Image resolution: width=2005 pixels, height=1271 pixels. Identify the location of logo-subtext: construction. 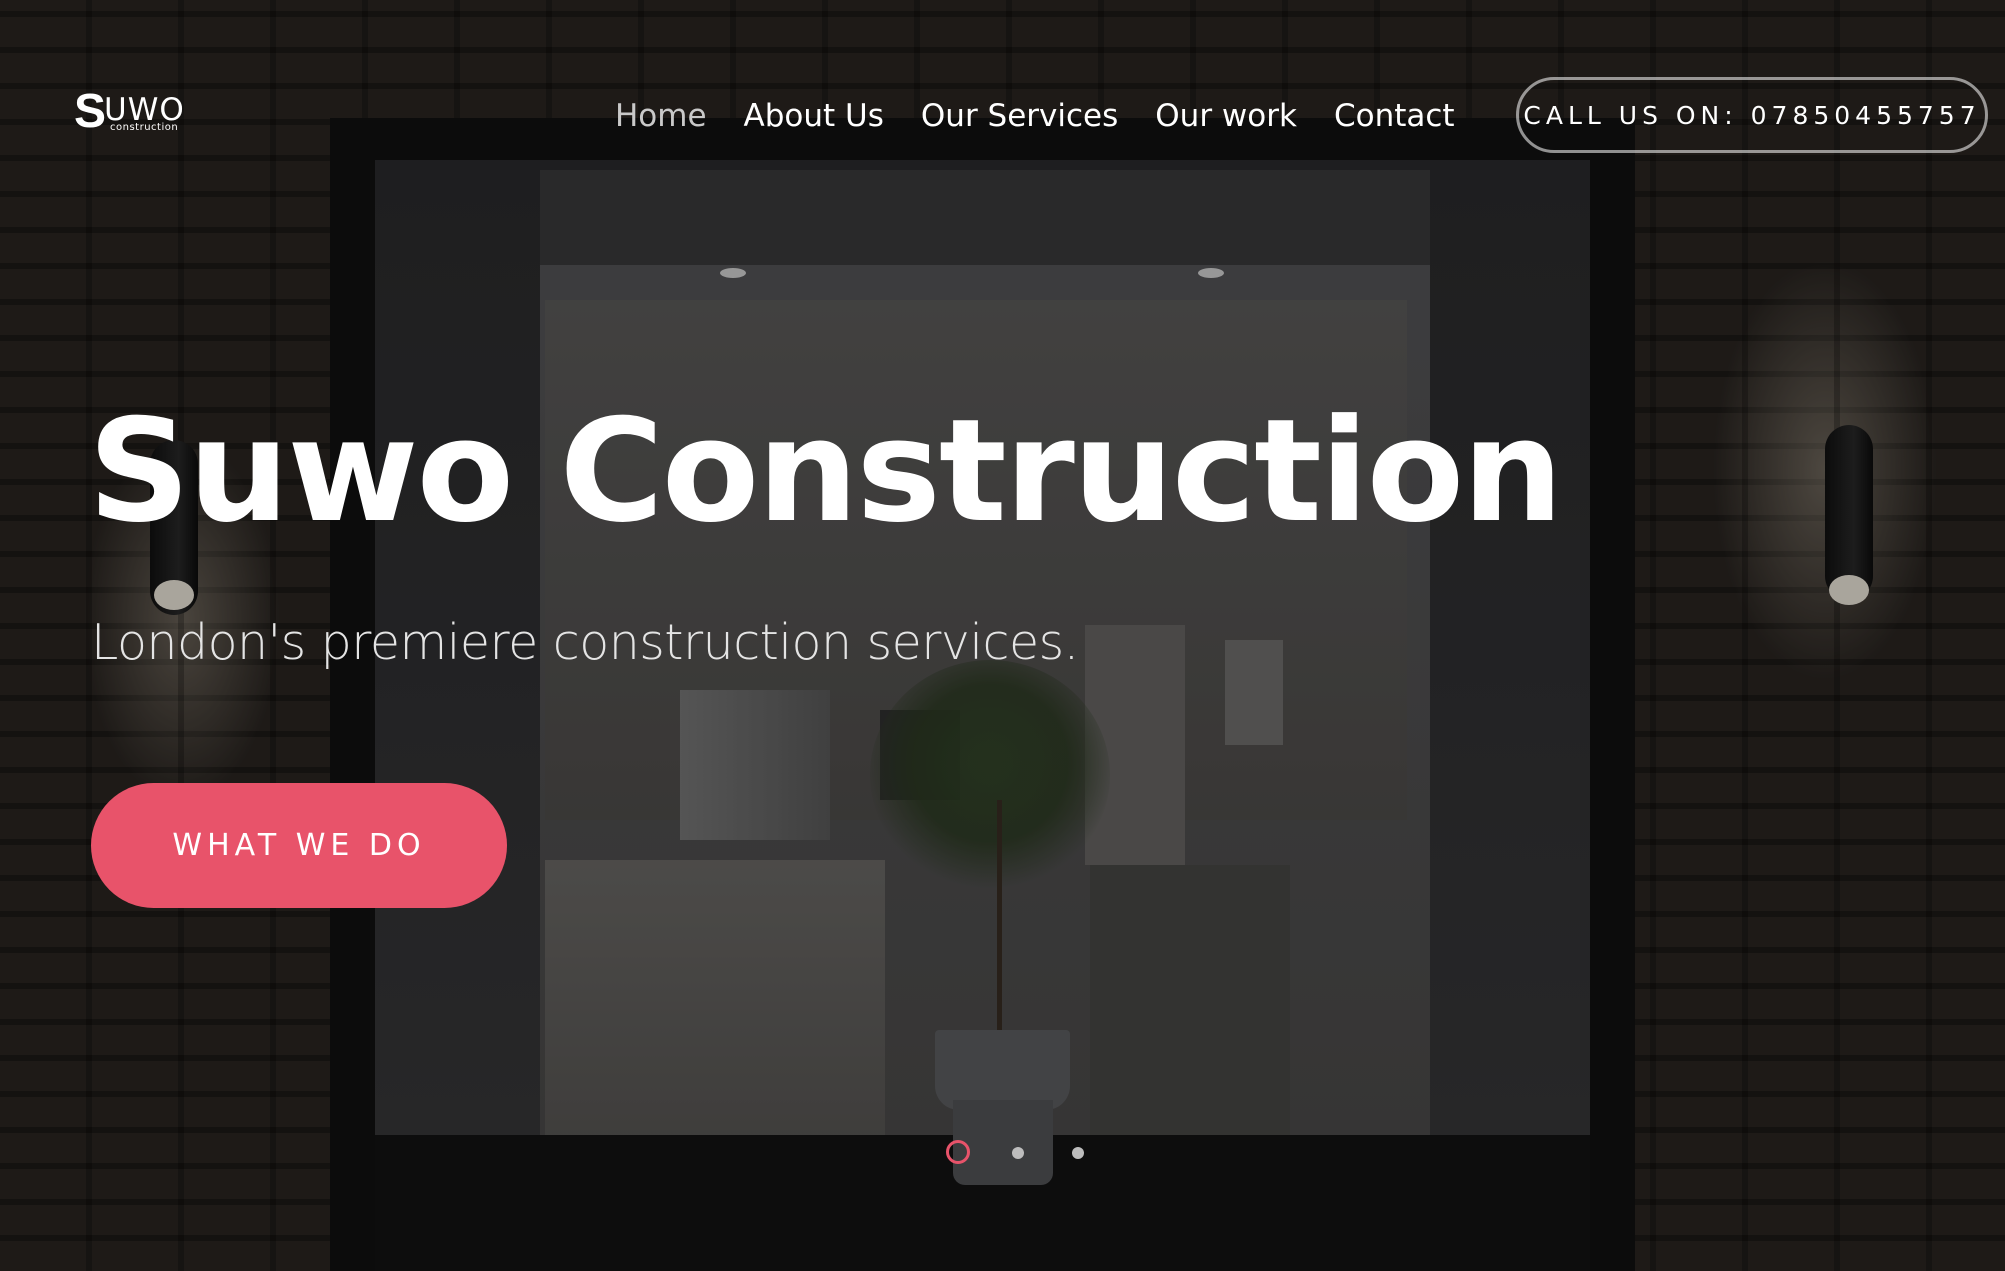
(144, 127).